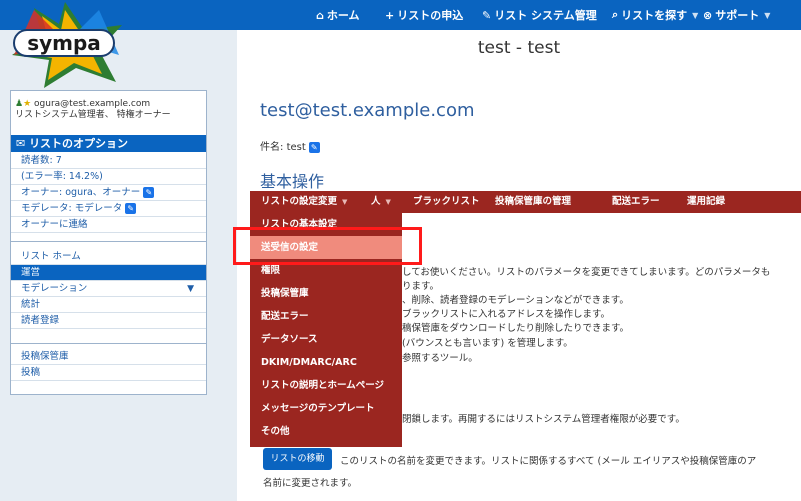 This screenshot has width=801, height=501. Describe the element at coordinates (708, 15) in the screenshot. I see `support-icon: ⊗` at that location.